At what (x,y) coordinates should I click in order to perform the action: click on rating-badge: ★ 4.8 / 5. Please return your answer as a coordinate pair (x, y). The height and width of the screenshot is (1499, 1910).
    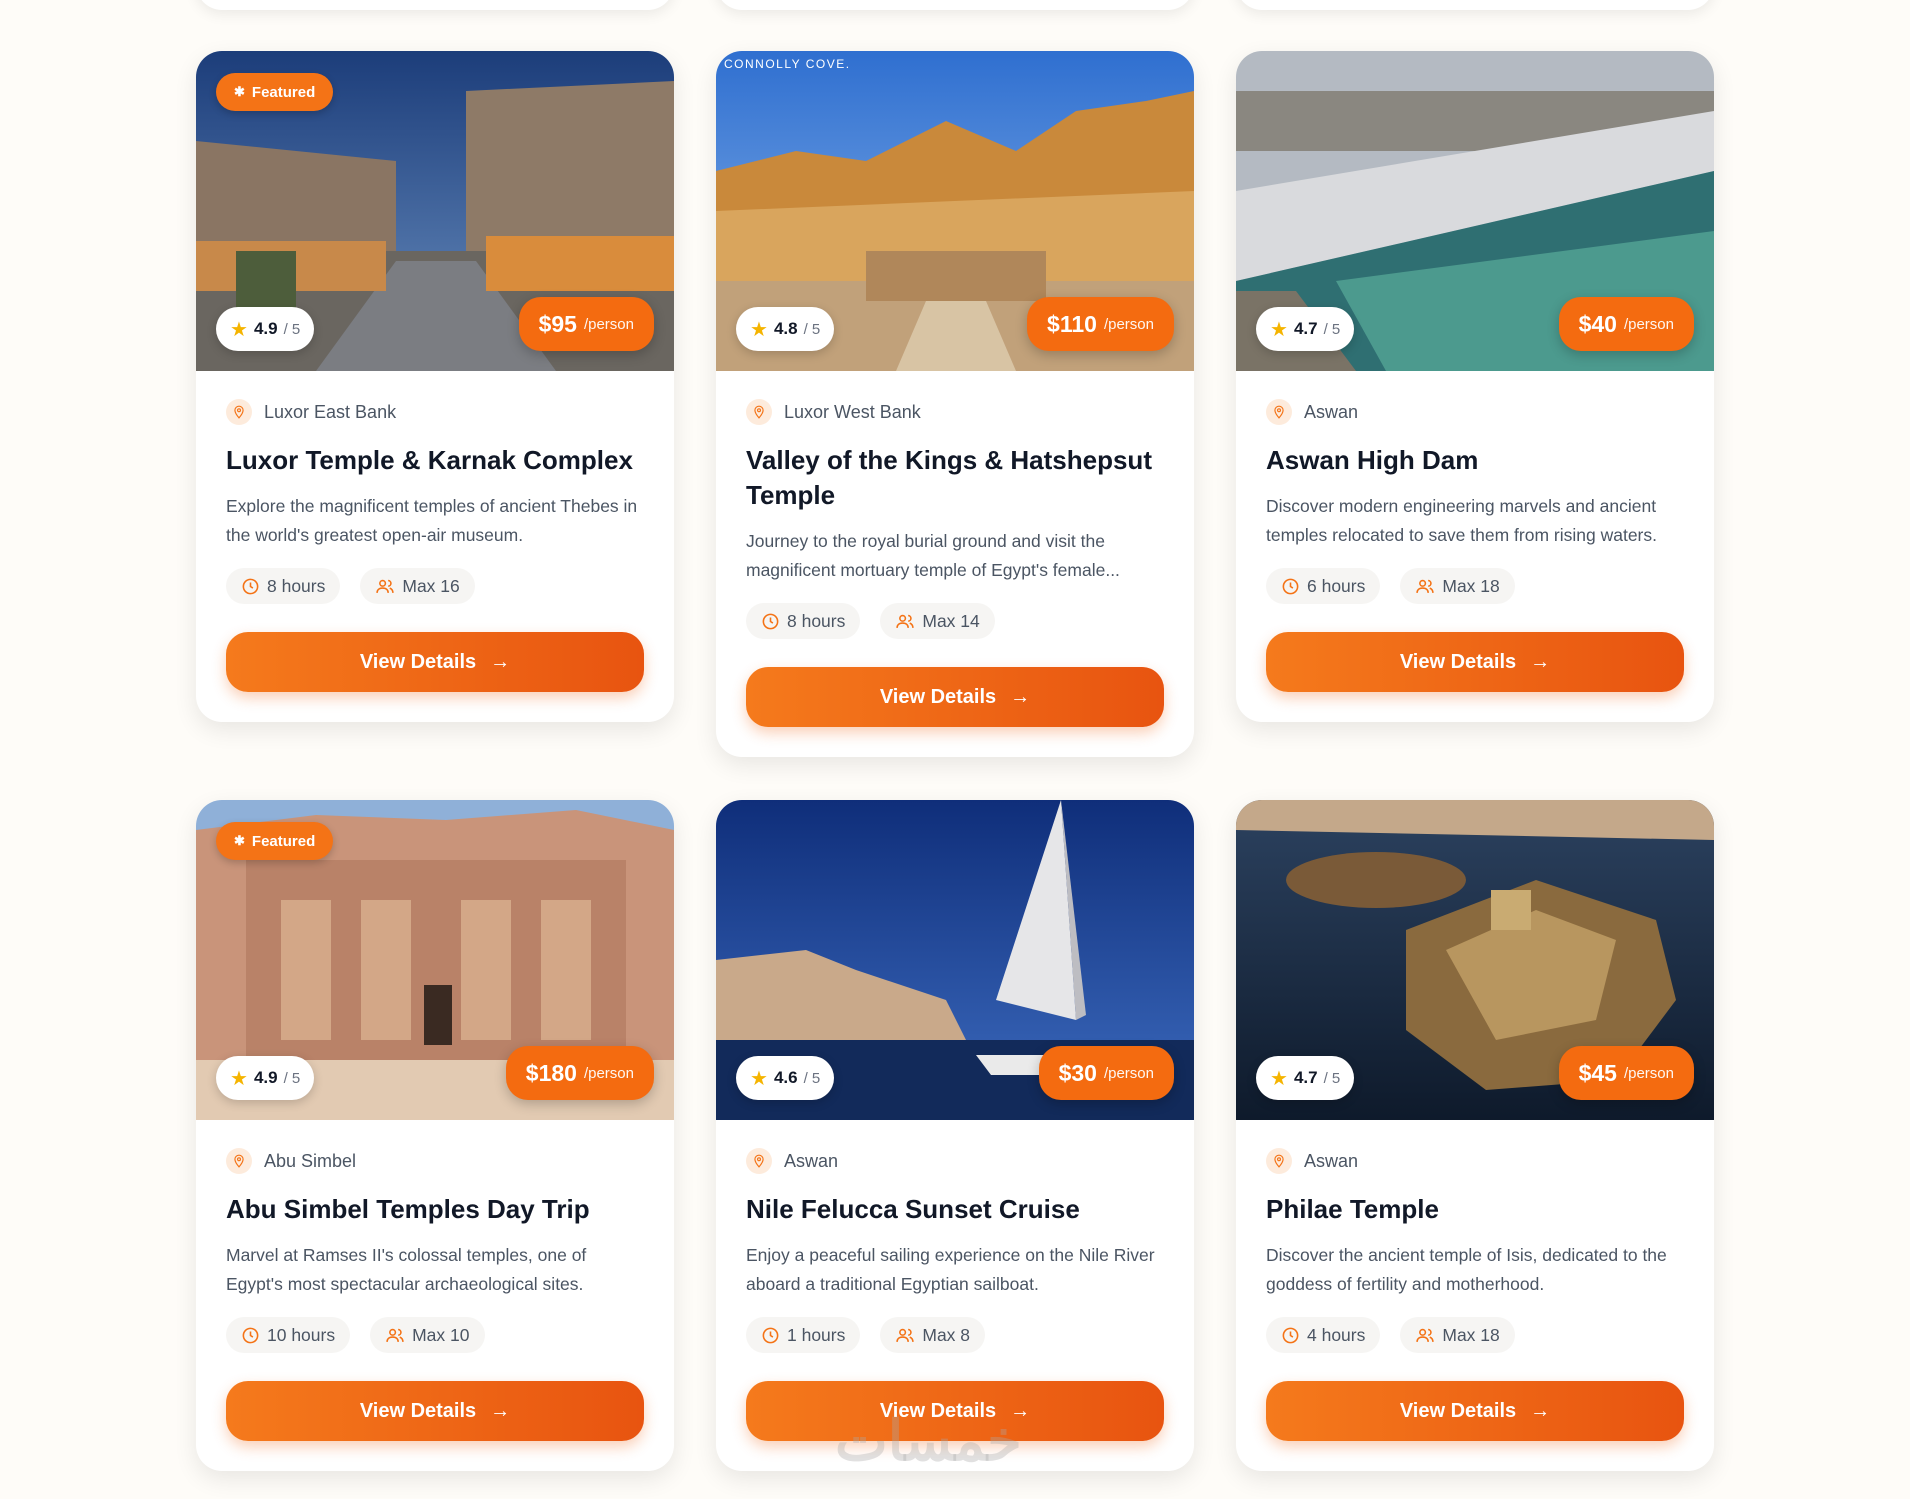
    Looking at the image, I should click on (785, 329).